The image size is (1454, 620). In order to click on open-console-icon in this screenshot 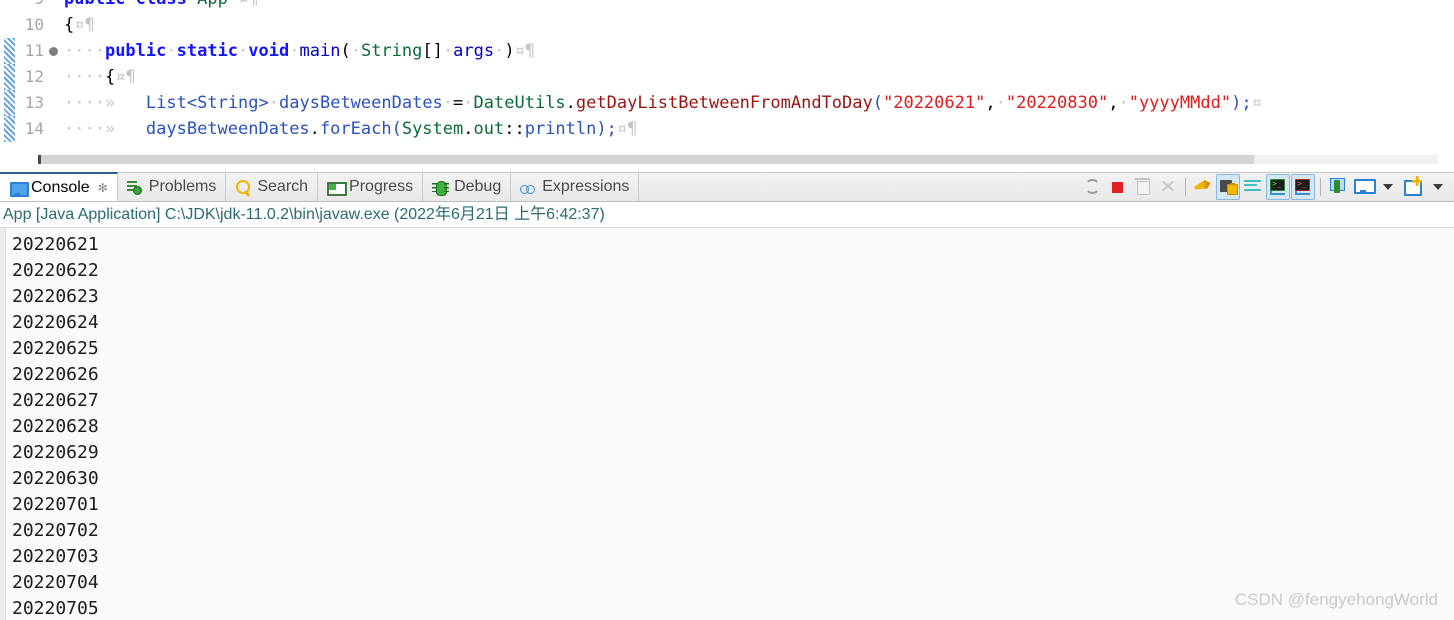, I will do `click(1413, 187)`.